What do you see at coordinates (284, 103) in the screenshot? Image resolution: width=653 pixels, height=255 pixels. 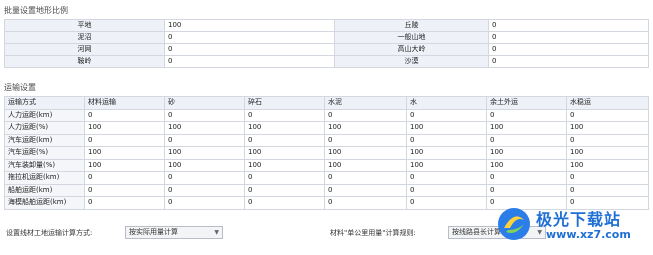 I see `column-header: 碎石` at bounding box center [284, 103].